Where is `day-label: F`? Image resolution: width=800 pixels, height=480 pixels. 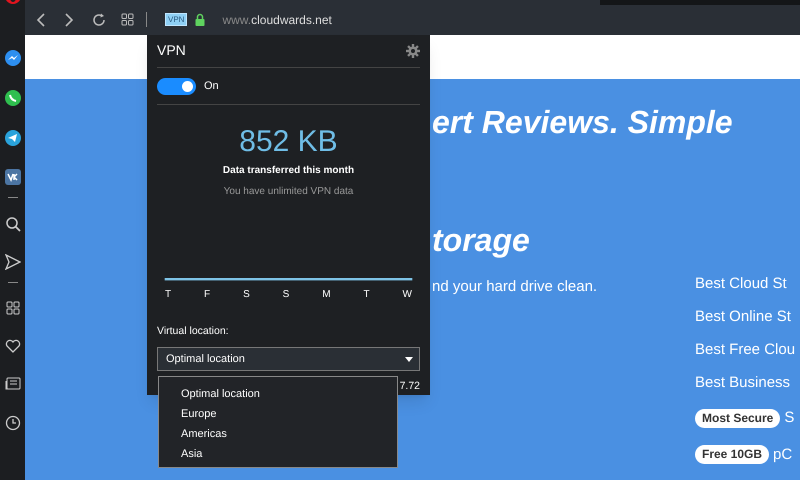 day-label: F is located at coordinates (207, 295).